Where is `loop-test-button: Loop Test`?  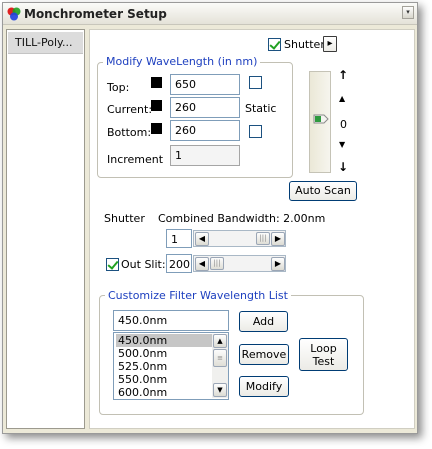 loop-test-button: Loop Test is located at coordinates (323, 354).